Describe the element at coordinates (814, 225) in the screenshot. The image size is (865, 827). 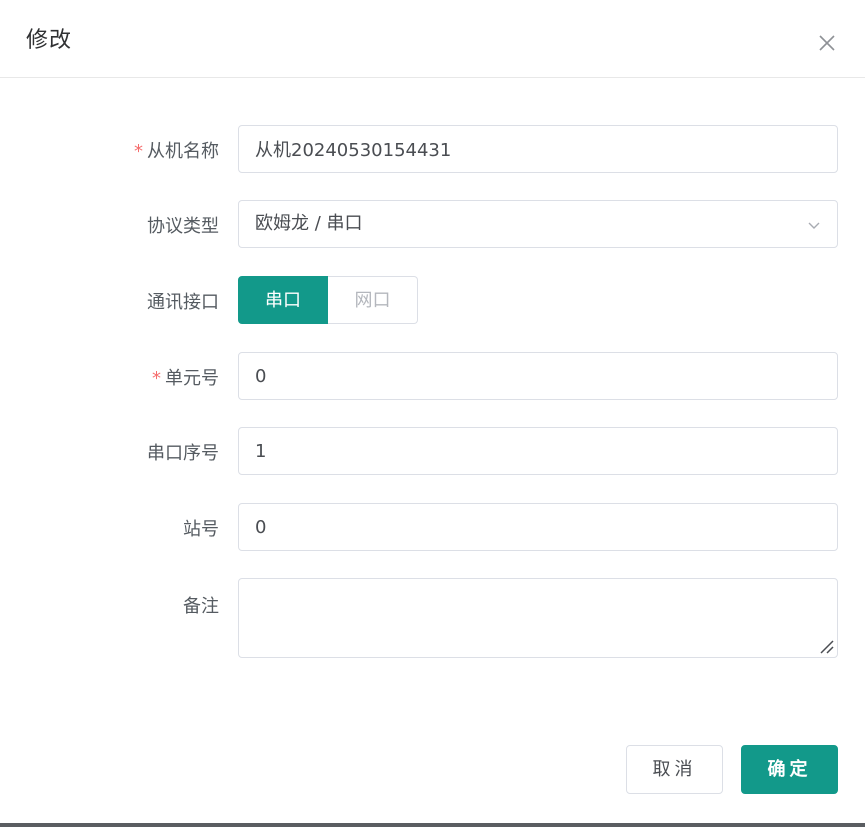
I see `chevron-down-icon` at that location.